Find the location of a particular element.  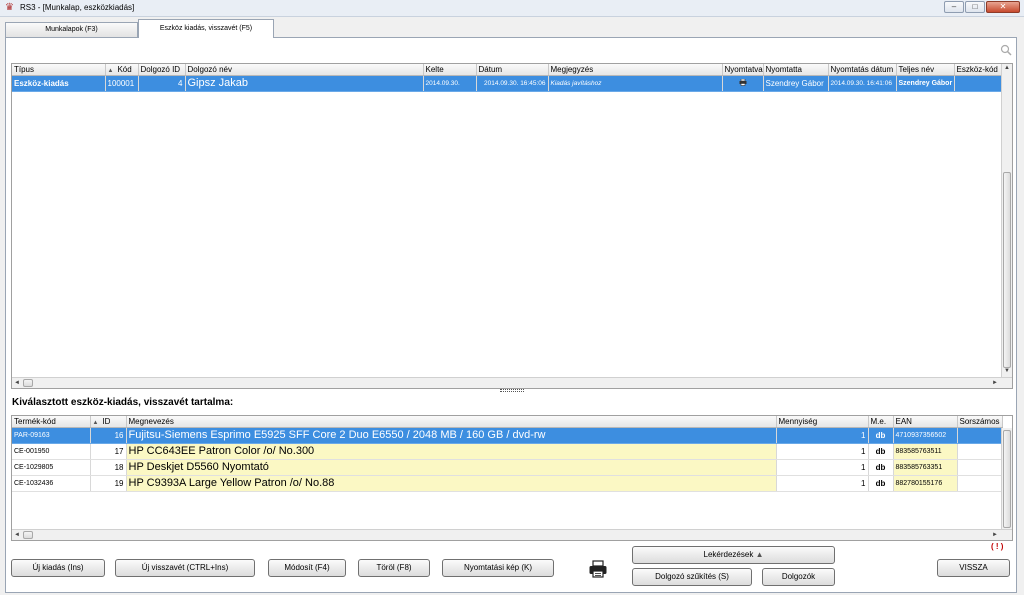

employee-filter-button: Dolgozó szűkítés (S) is located at coordinates (692, 577).